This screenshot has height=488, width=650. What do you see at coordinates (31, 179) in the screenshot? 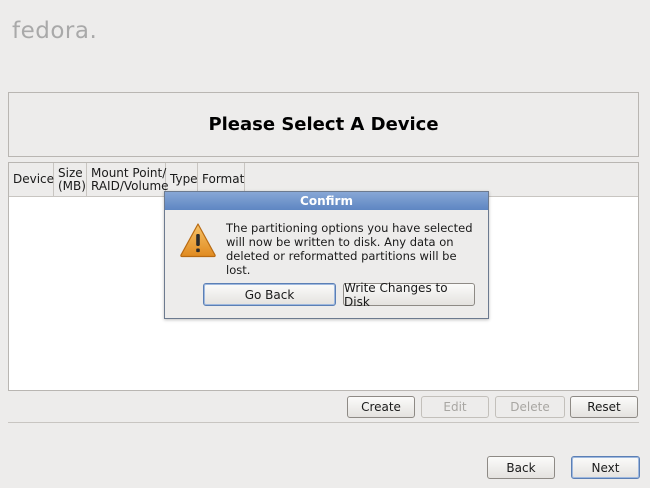
I see `column-header-device: Device` at bounding box center [31, 179].